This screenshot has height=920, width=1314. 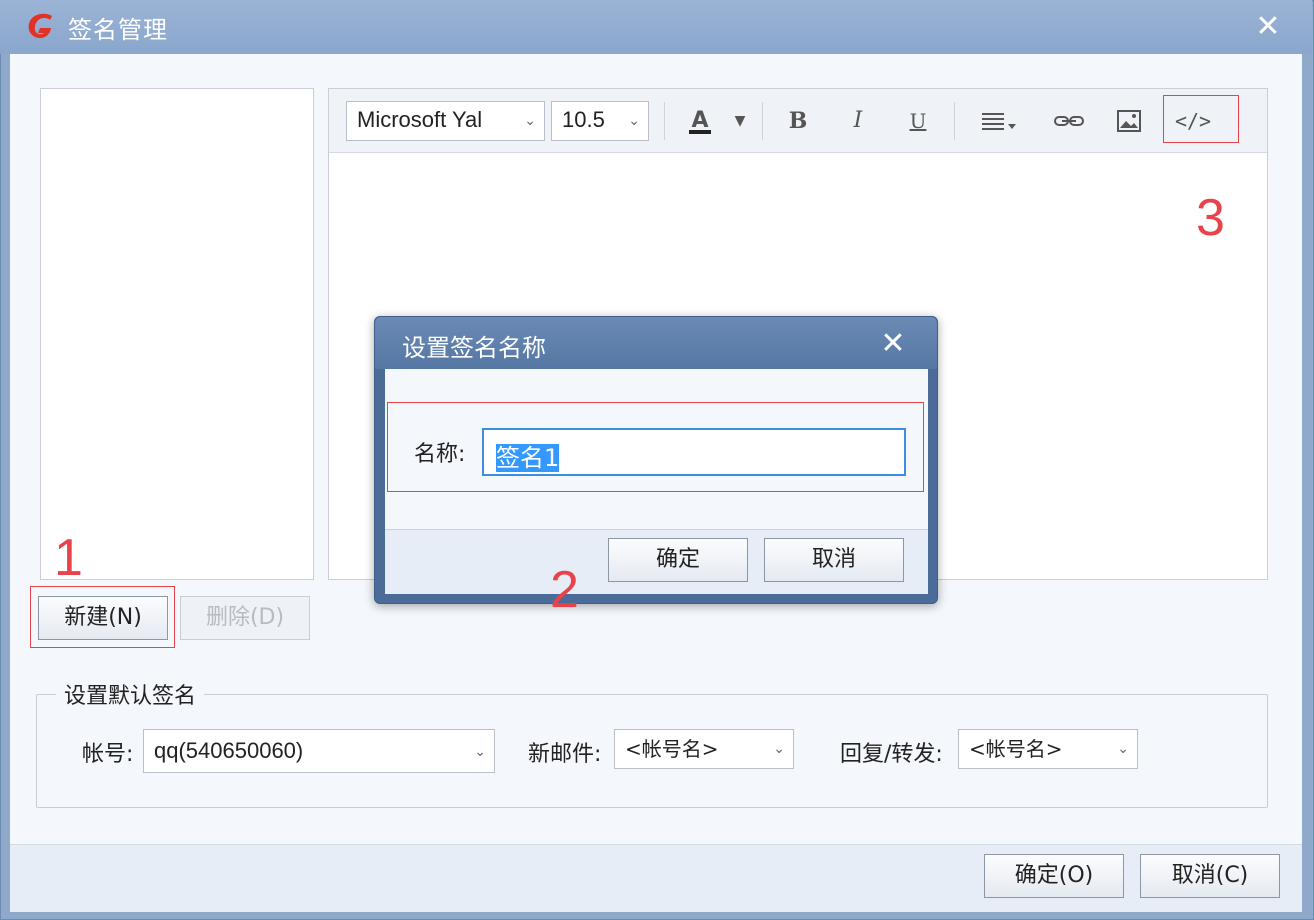 What do you see at coordinates (1016, 749) in the screenshot?
I see `reply-forward-value: <帐号名>` at bounding box center [1016, 749].